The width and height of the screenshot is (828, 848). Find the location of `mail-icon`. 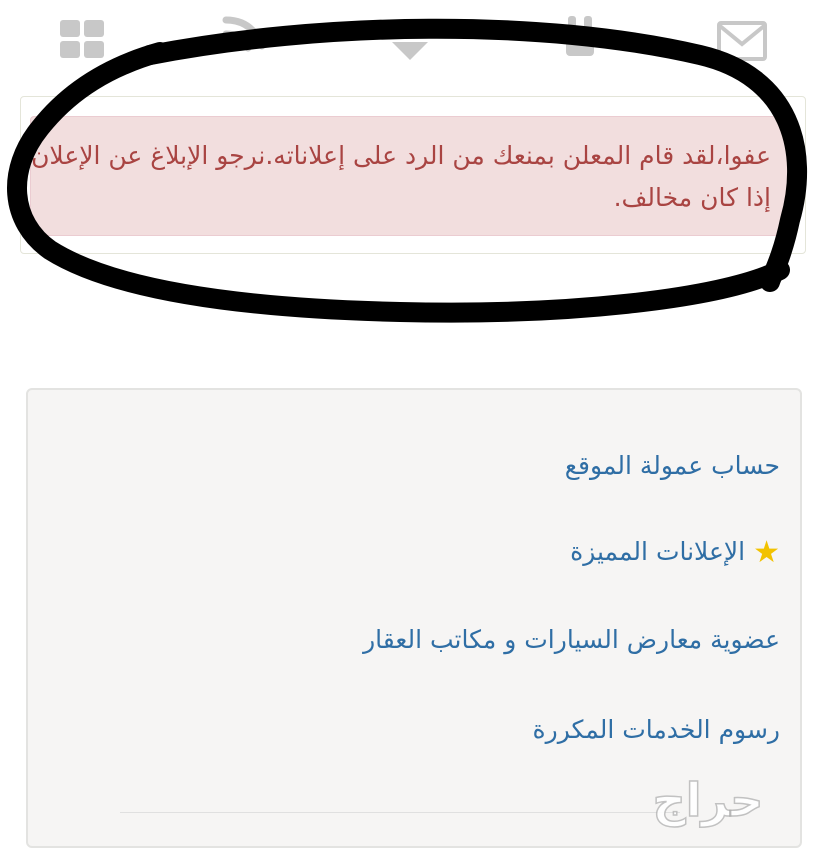

mail-icon is located at coordinates (742, 41).